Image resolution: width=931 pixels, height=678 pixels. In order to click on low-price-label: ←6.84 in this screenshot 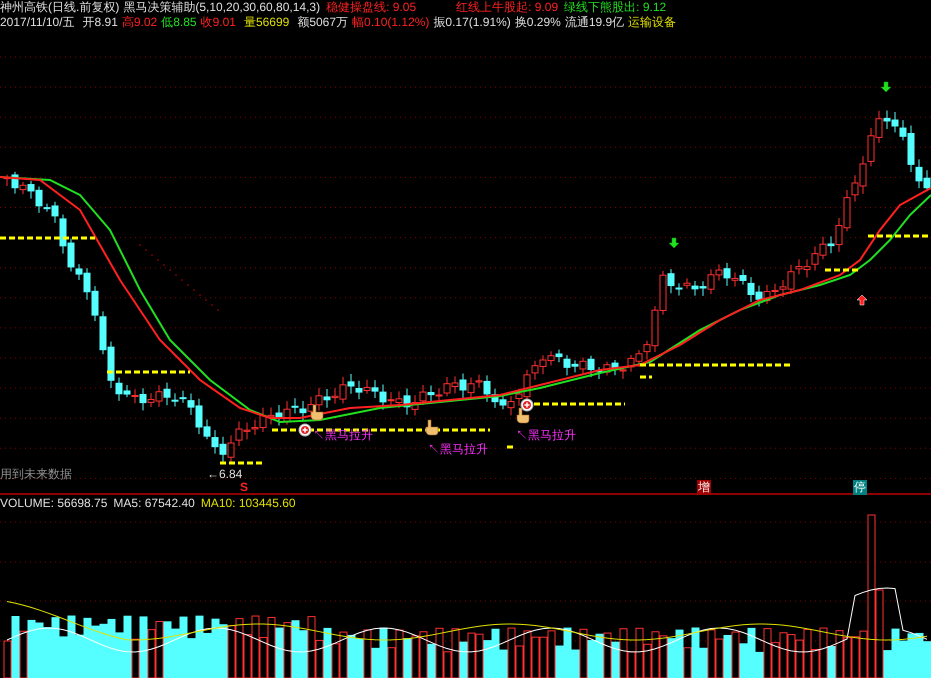, I will do `click(224, 474)`.